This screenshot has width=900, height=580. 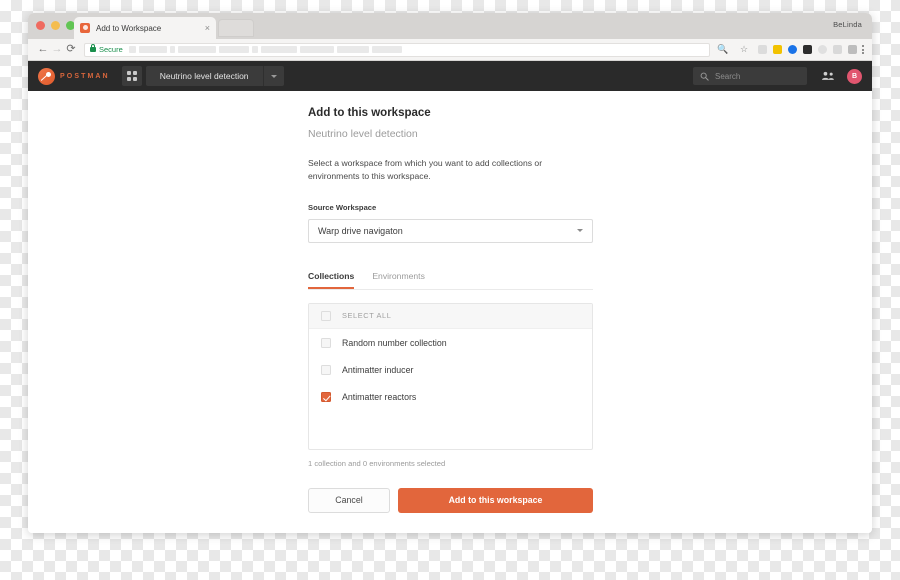 What do you see at coordinates (394, 343) in the screenshot?
I see `collection-label: Random number collection` at bounding box center [394, 343].